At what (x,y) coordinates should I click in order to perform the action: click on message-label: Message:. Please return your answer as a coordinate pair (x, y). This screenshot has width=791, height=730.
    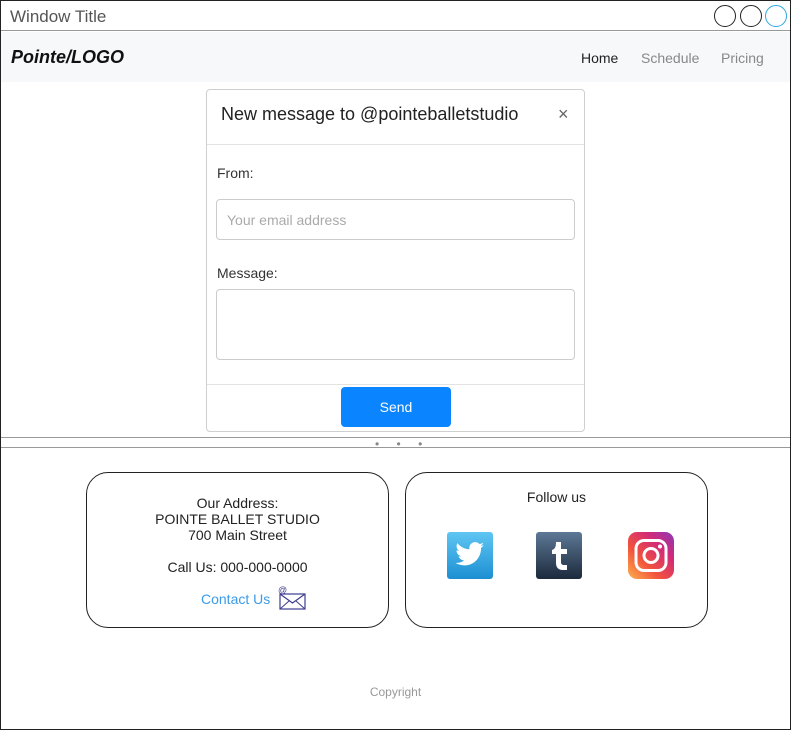
    Looking at the image, I should click on (247, 273).